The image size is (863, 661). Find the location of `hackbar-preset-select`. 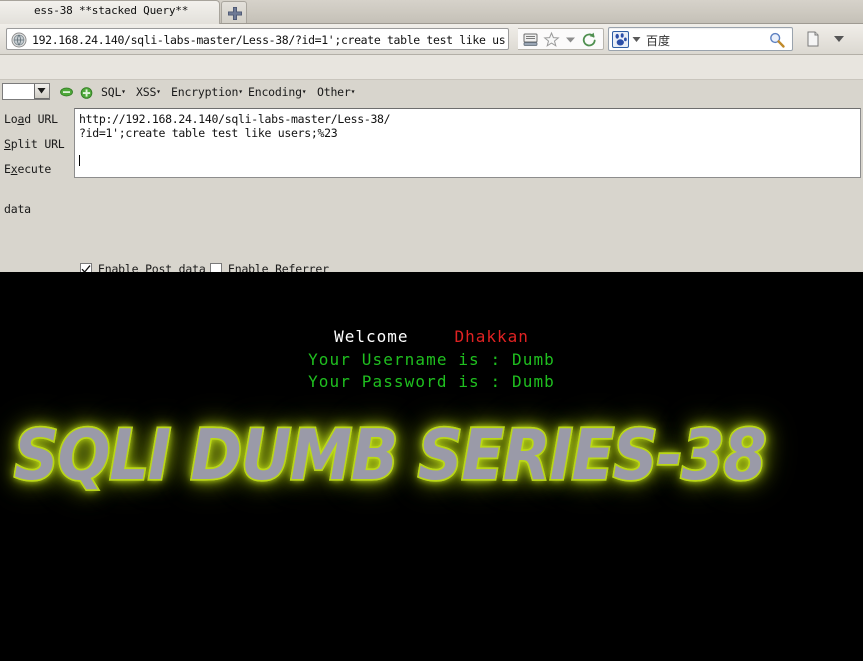

hackbar-preset-select is located at coordinates (26, 91).